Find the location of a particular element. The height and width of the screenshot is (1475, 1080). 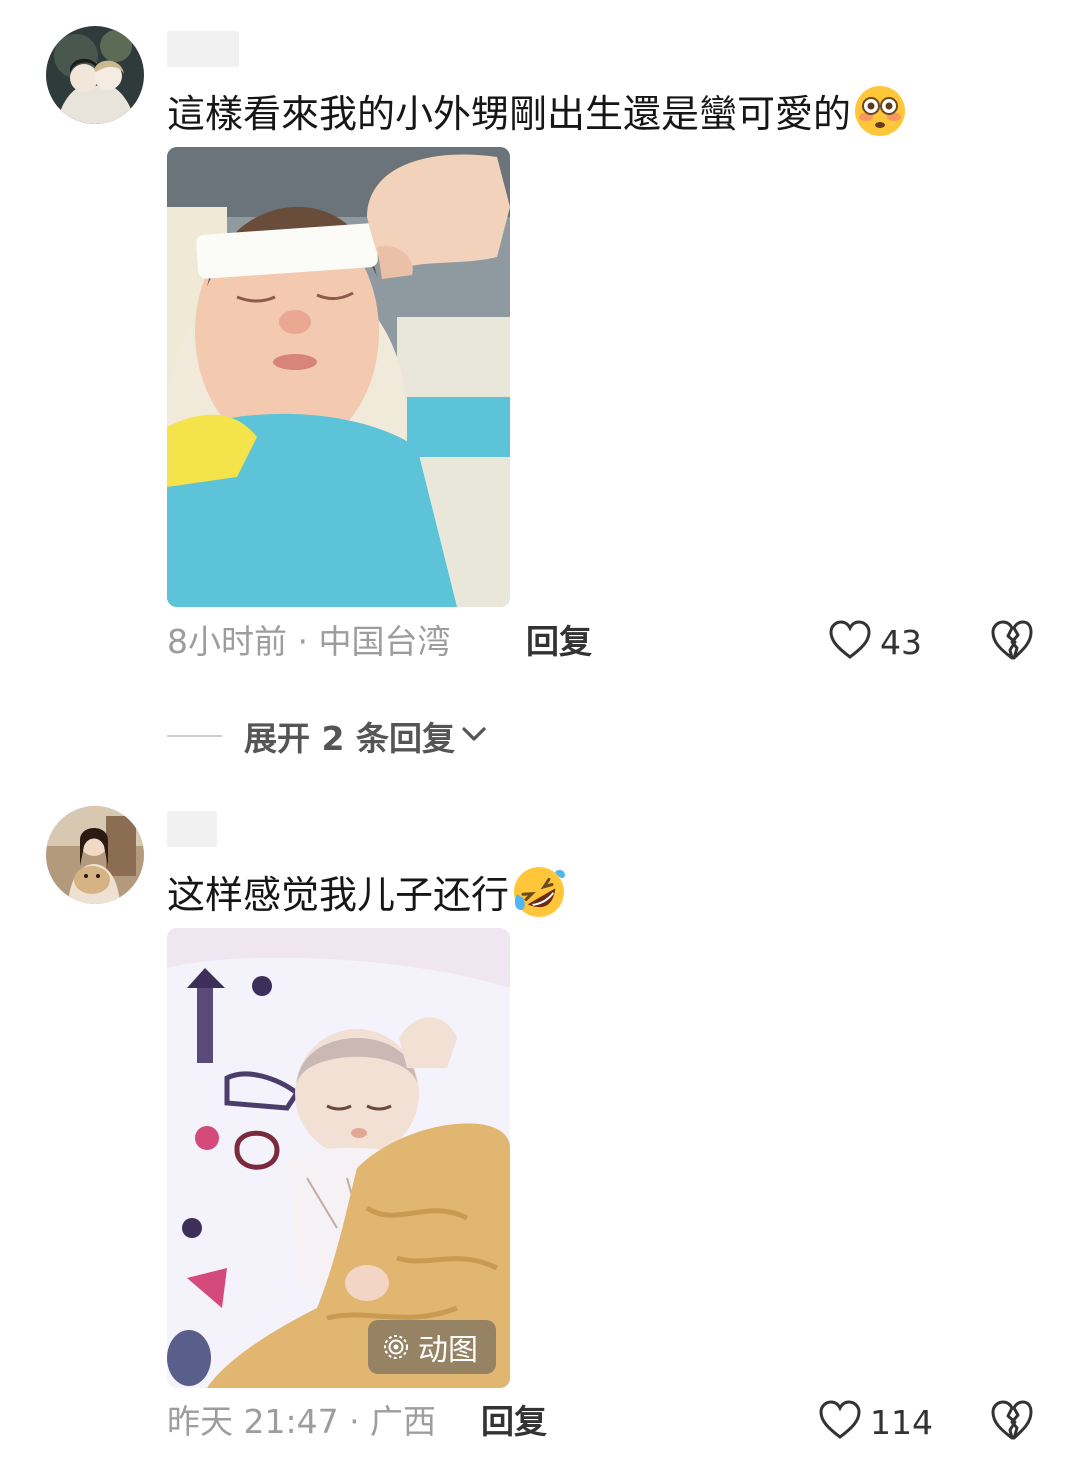

gif-badge: 动图 is located at coordinates (432, 1347).